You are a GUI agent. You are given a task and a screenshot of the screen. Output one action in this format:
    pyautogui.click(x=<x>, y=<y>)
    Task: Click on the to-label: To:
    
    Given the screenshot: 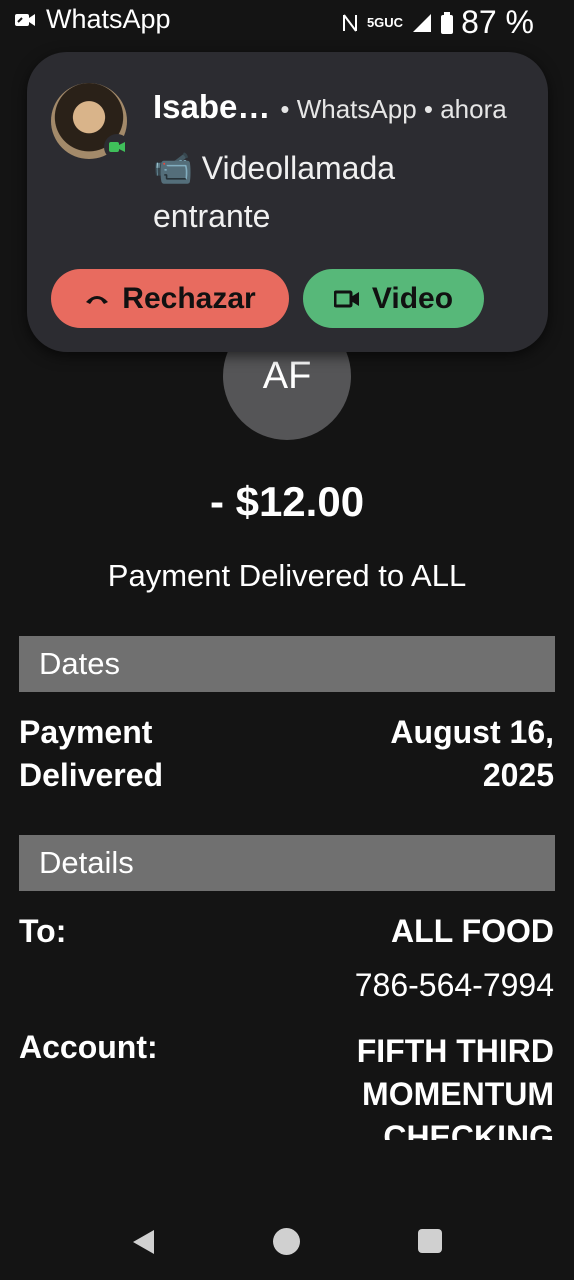 What is the action you would take?
    pyautogui.click(x=43, y=931)
    